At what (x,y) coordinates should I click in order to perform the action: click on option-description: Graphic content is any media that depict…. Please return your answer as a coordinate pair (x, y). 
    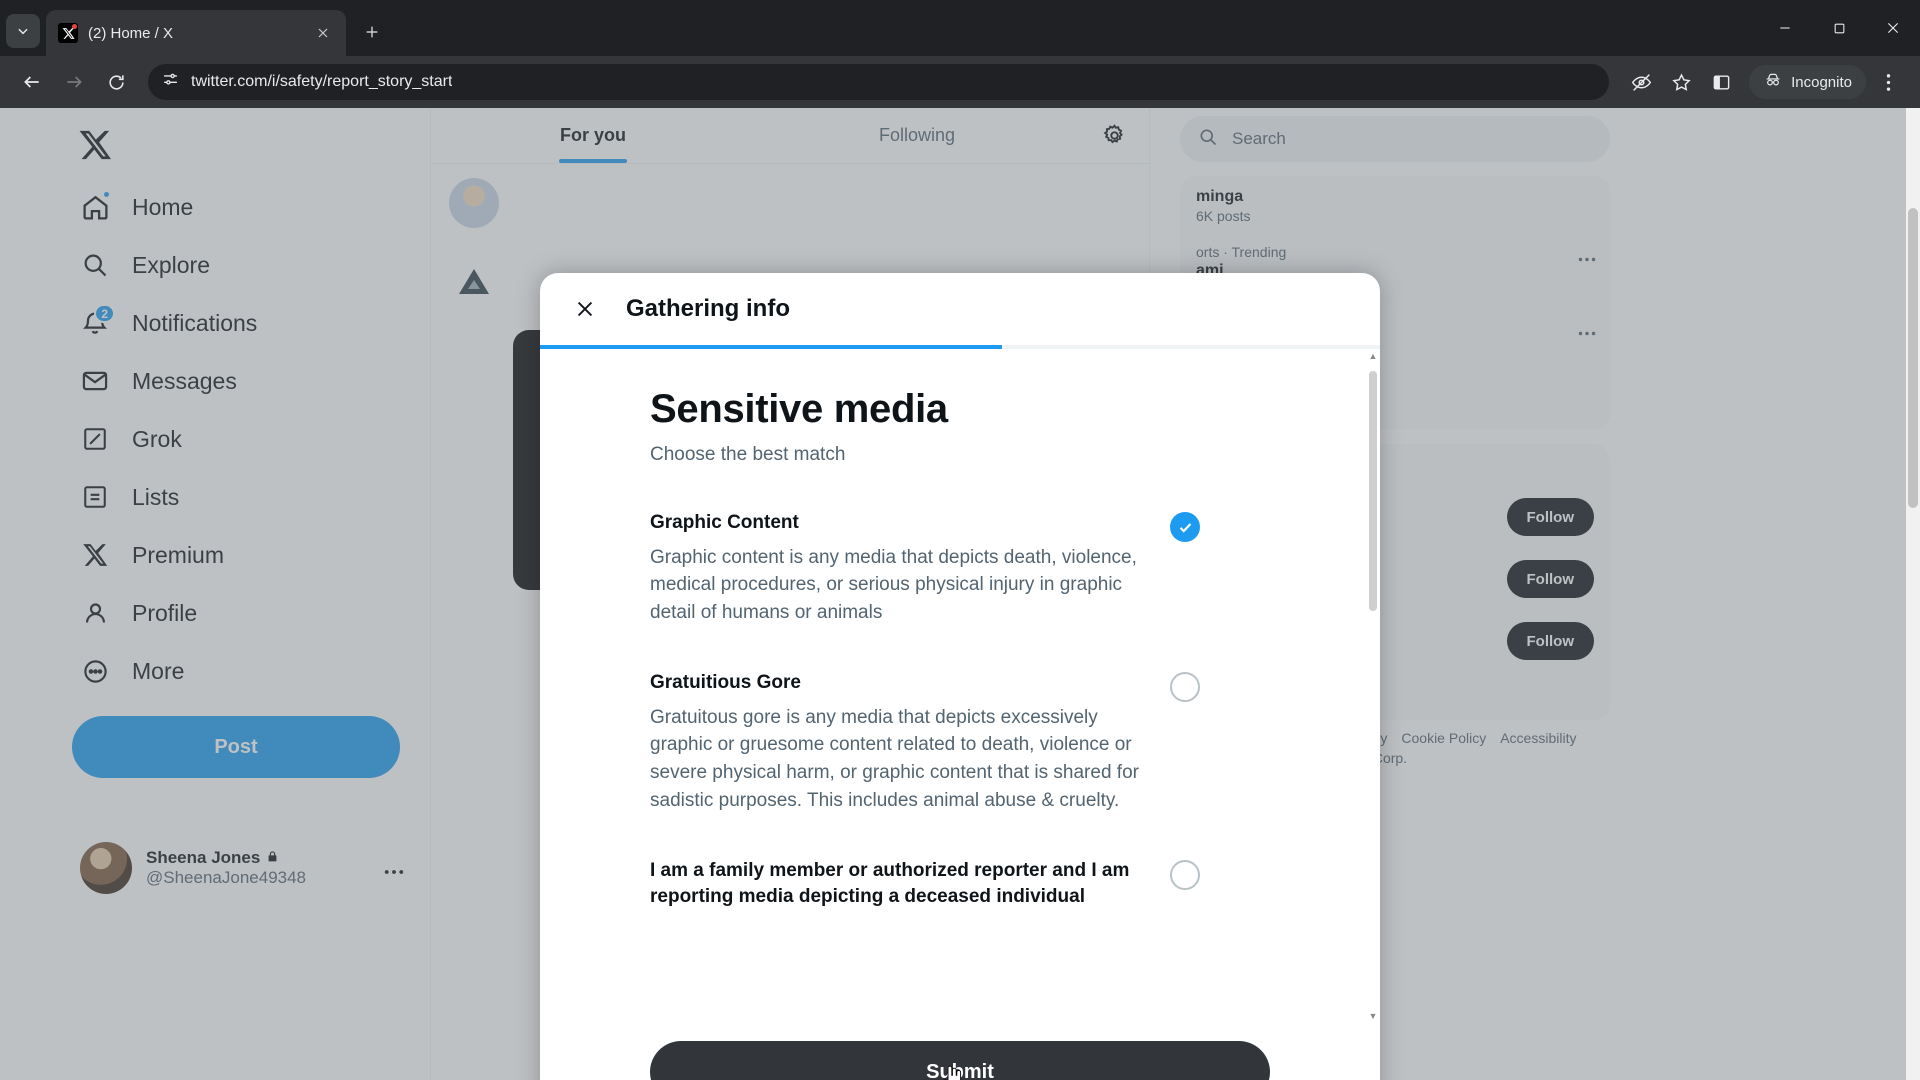
    Looking at the image, I should click on (893, 584).